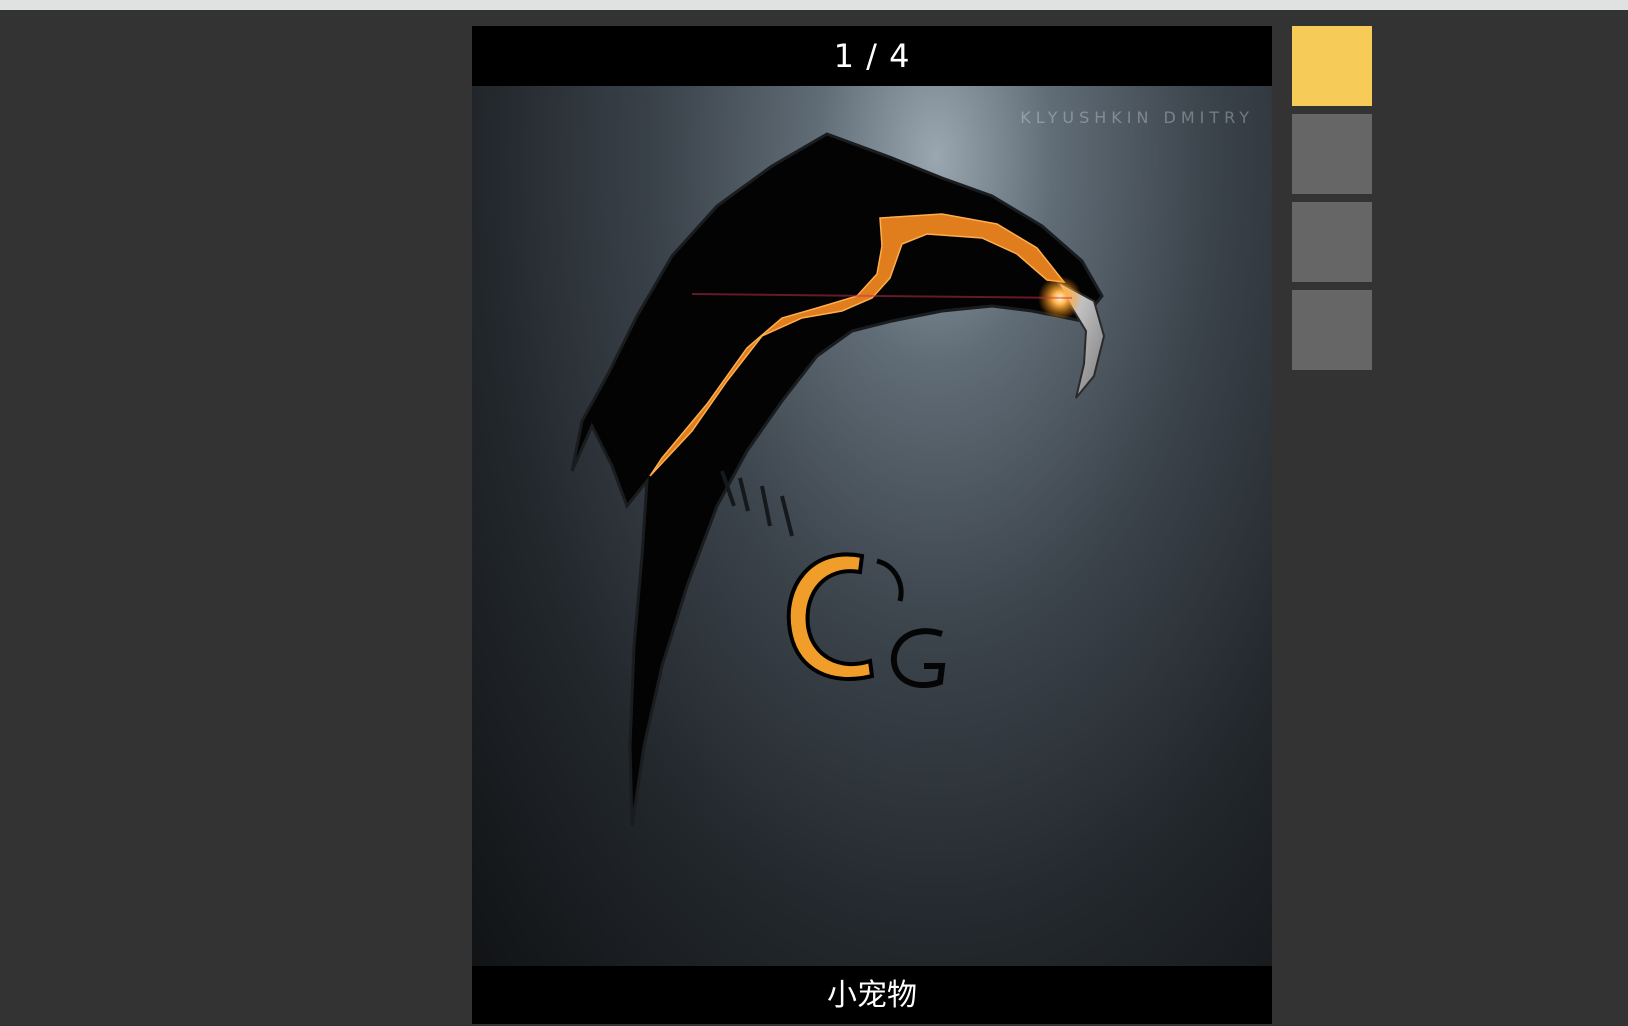 The image size is (1628, 1026). Describe the element at coordinates (872, 56) in the screenshot. I see `image-counter: 1 / 4` at that location.